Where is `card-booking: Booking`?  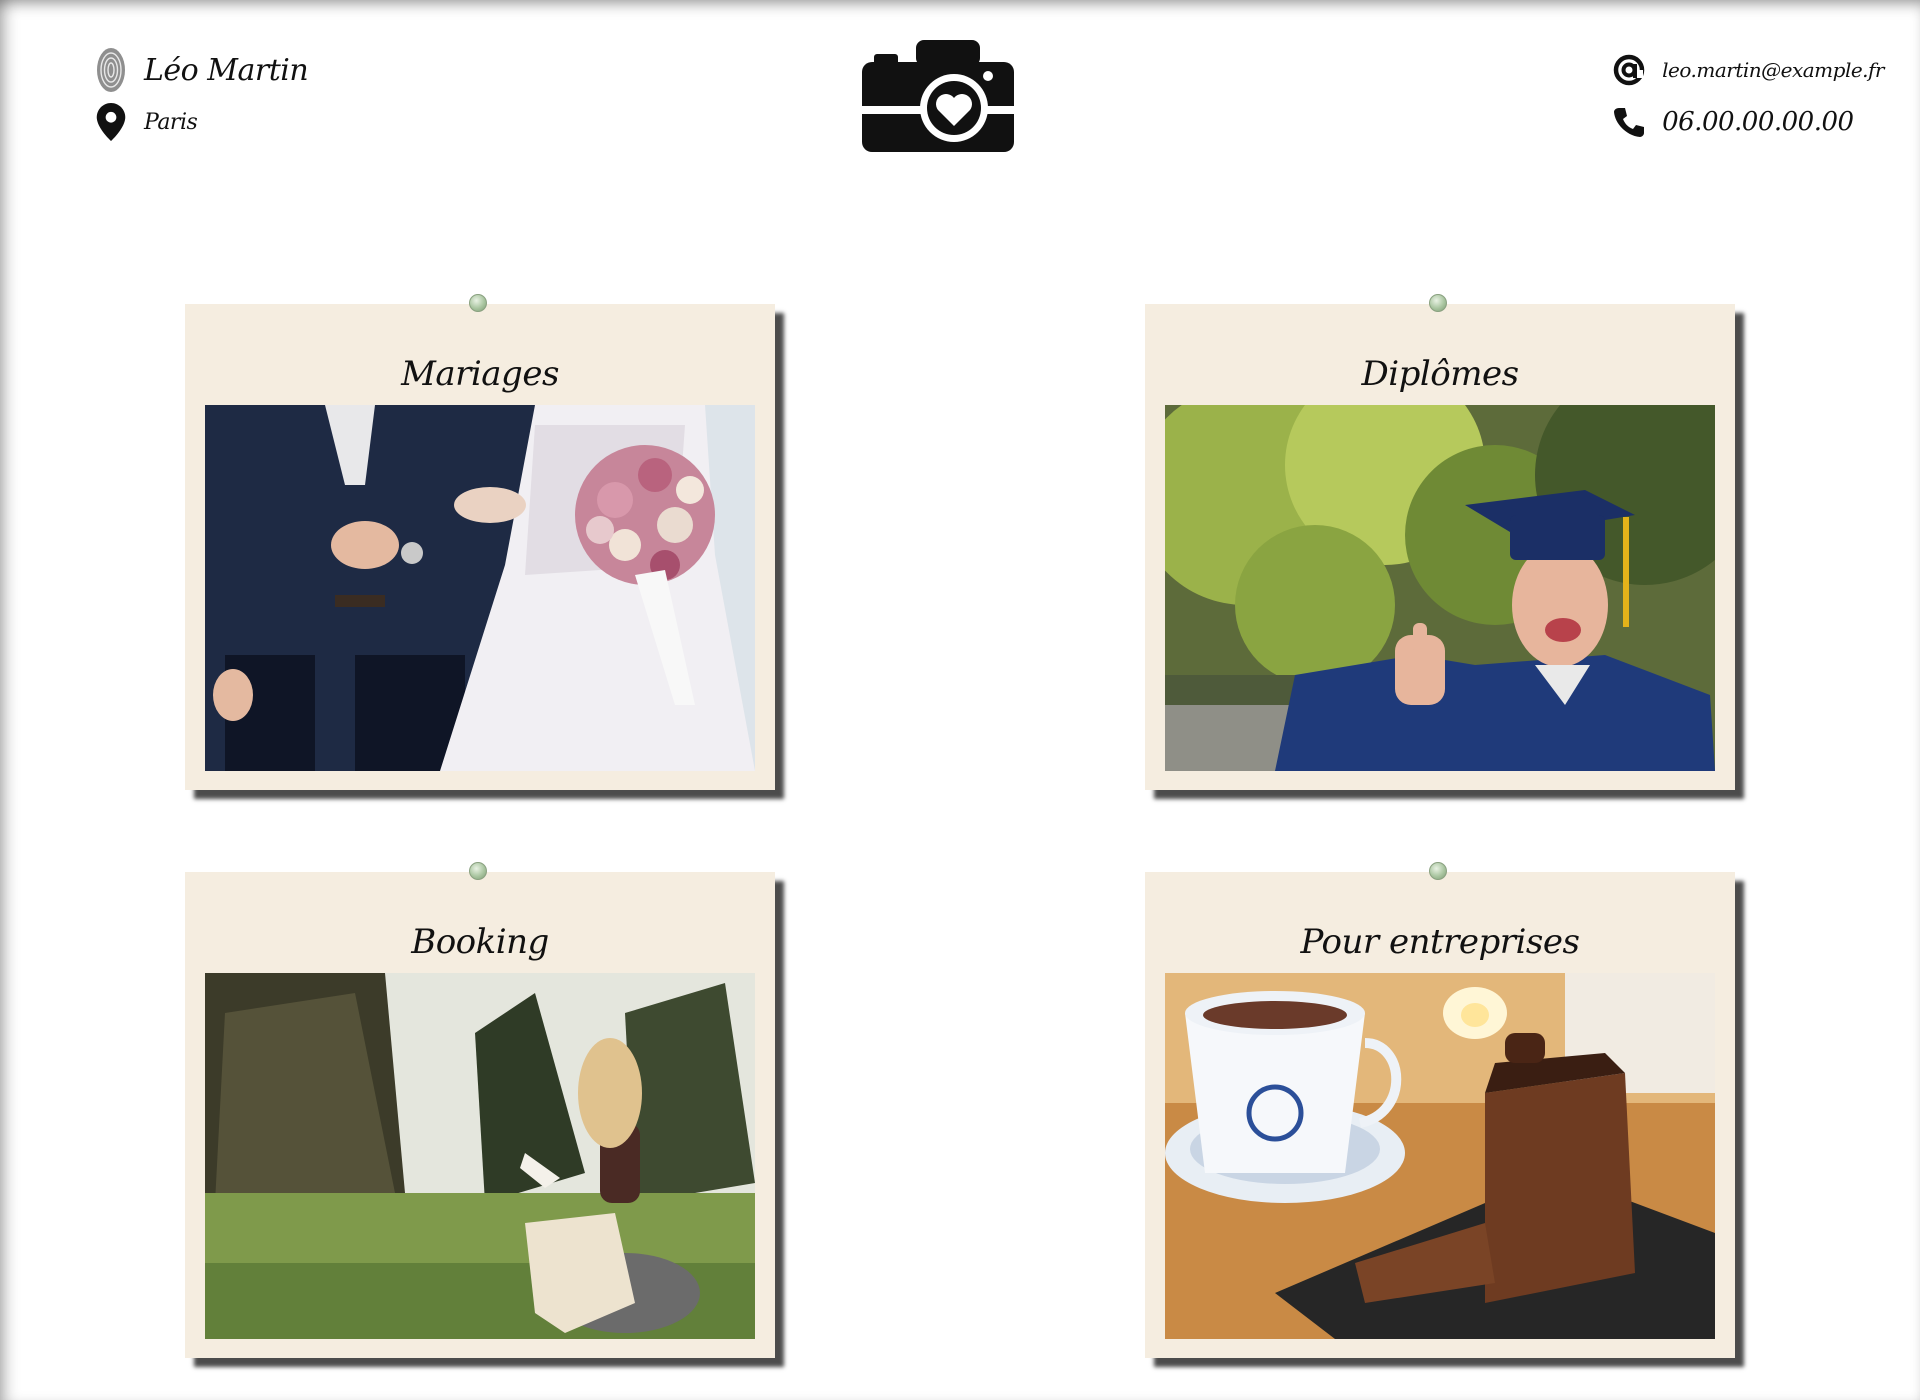
card-booking: Booking is located at coordinates (480, 1110).